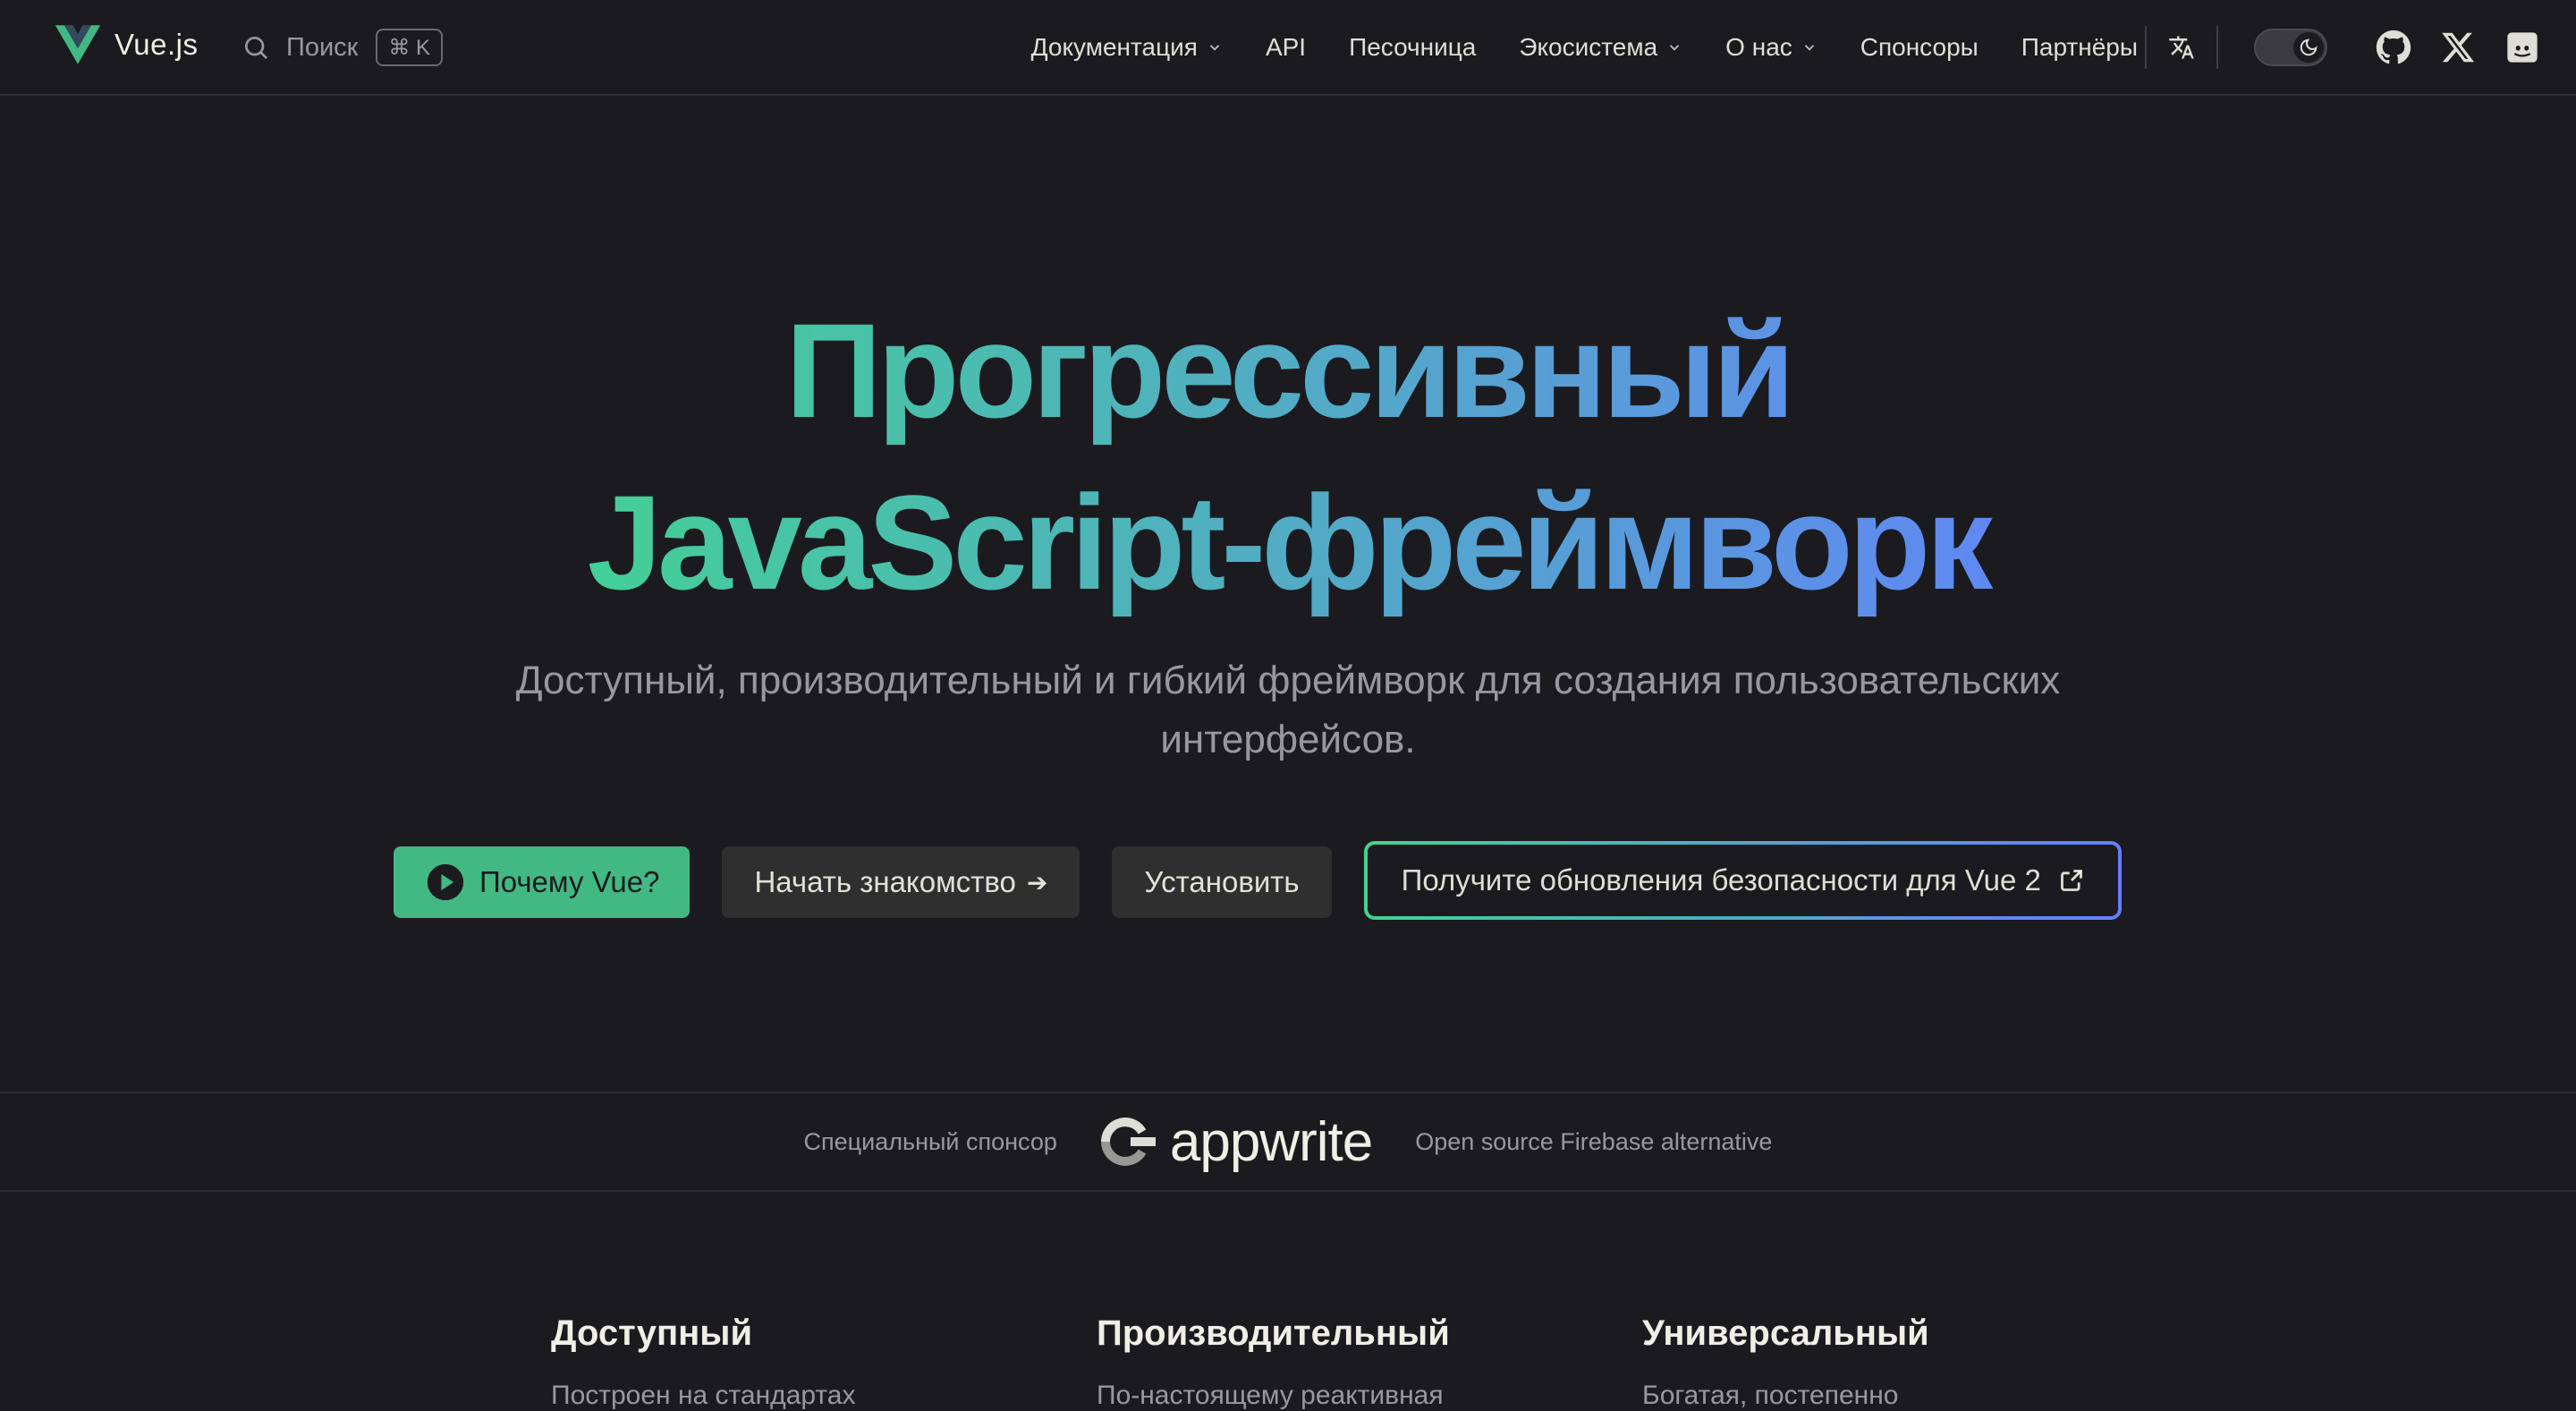 This screenshot has height=1411, width=2576. What do you see at coordinates (2350, 47) in the screenshot?
I see `nav-right-controls` at bounding box center [2350, 47].